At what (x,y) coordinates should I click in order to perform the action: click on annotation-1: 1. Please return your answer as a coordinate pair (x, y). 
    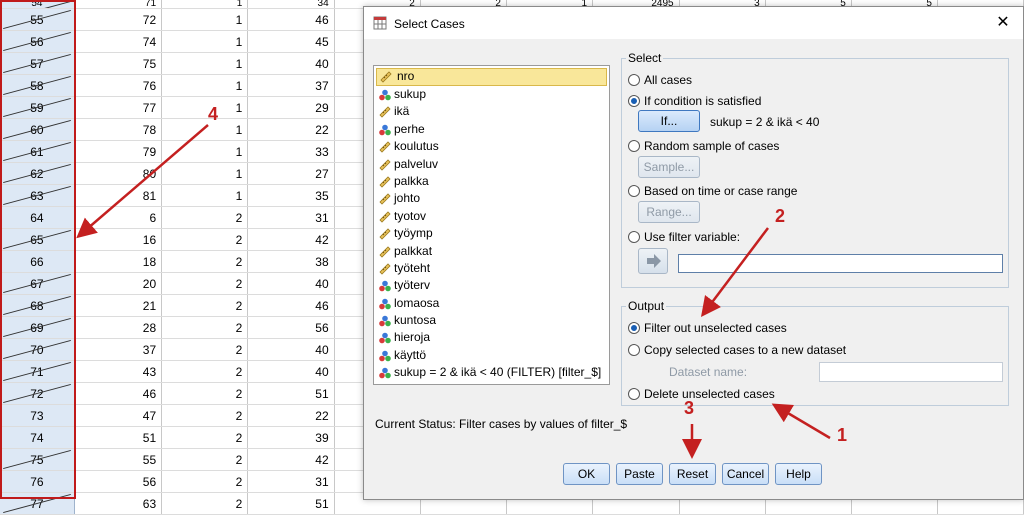
    Looking at the image, I should click on (842, 435).